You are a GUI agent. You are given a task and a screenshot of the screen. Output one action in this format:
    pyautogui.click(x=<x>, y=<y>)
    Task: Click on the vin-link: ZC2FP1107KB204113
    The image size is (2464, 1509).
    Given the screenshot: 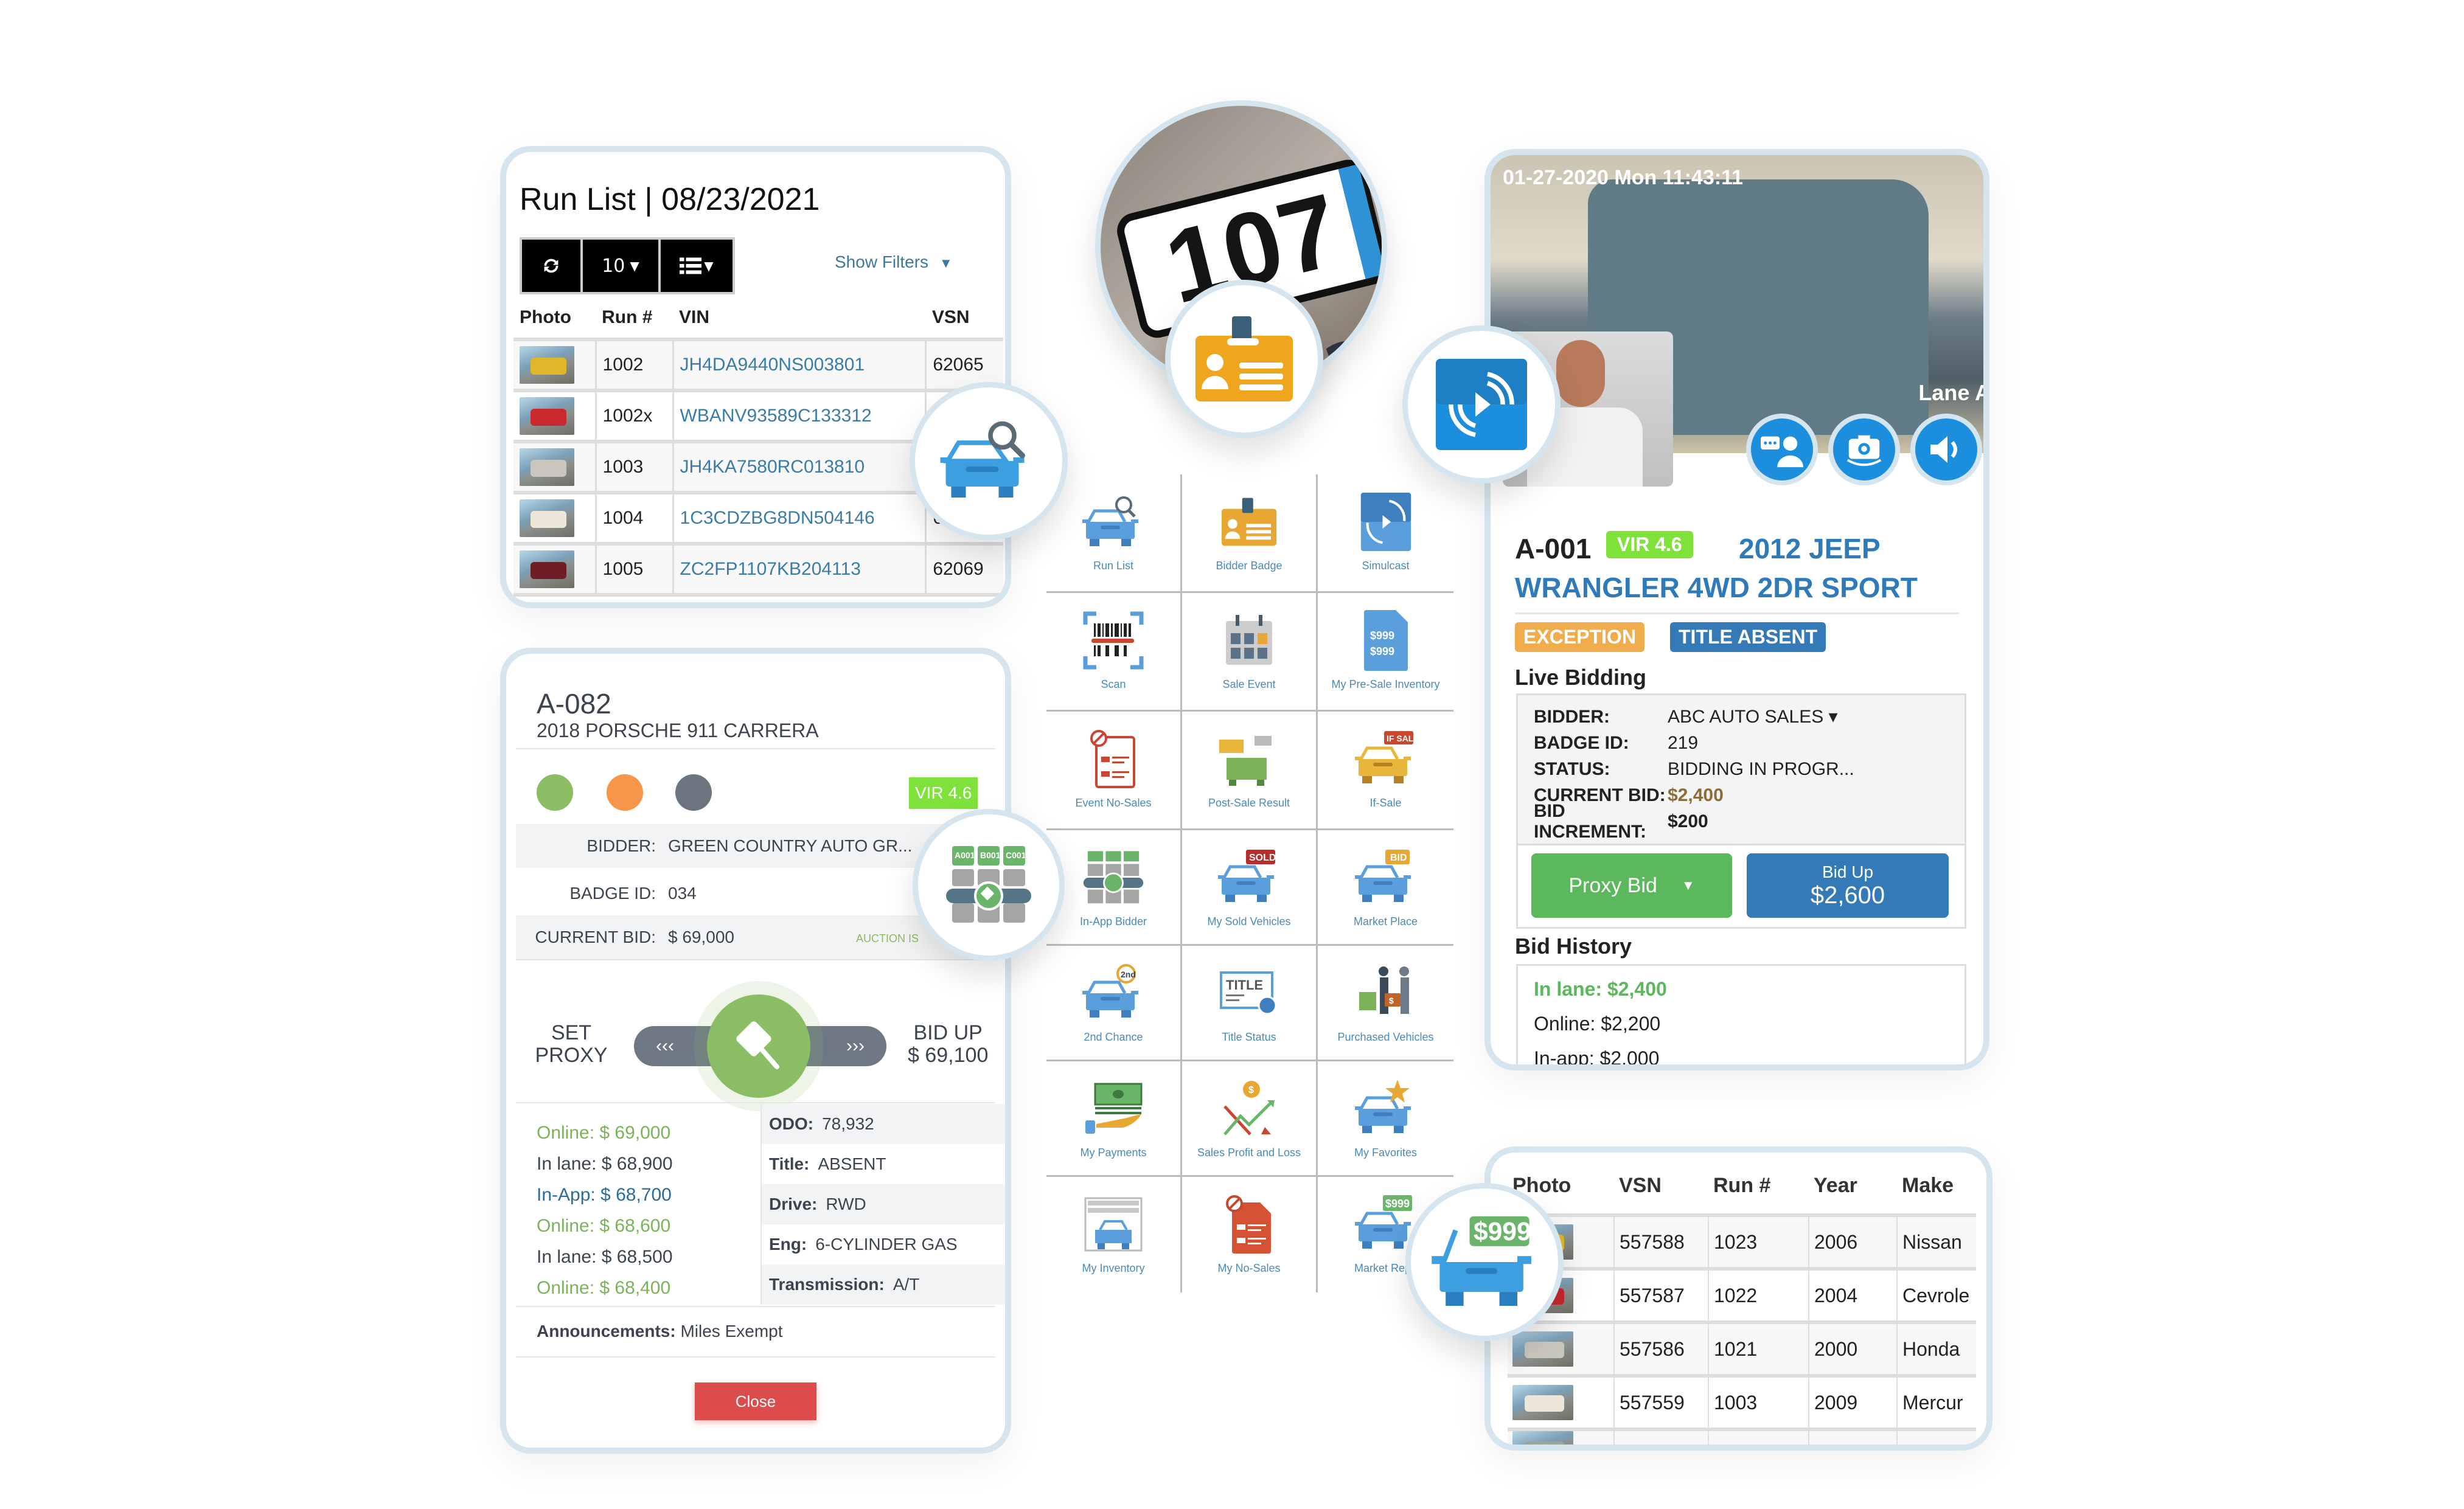 What is the action you would take?
    pyautogui.click(x=799, y=570)
    